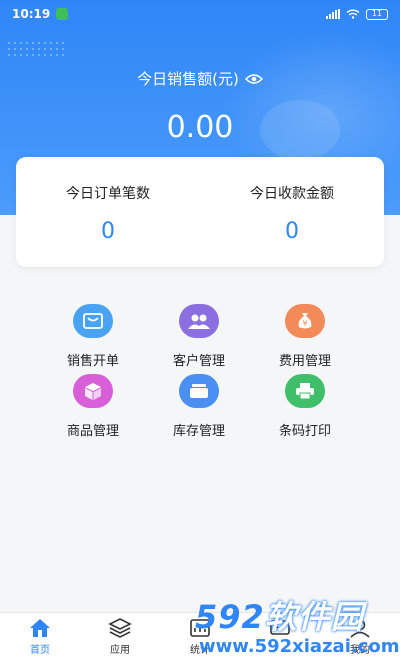 The height and width of the screenshot is (666, 400). Describe the element at coordinates (120, 650) in the screenshot. I see `tab-label: 应用` at that location.